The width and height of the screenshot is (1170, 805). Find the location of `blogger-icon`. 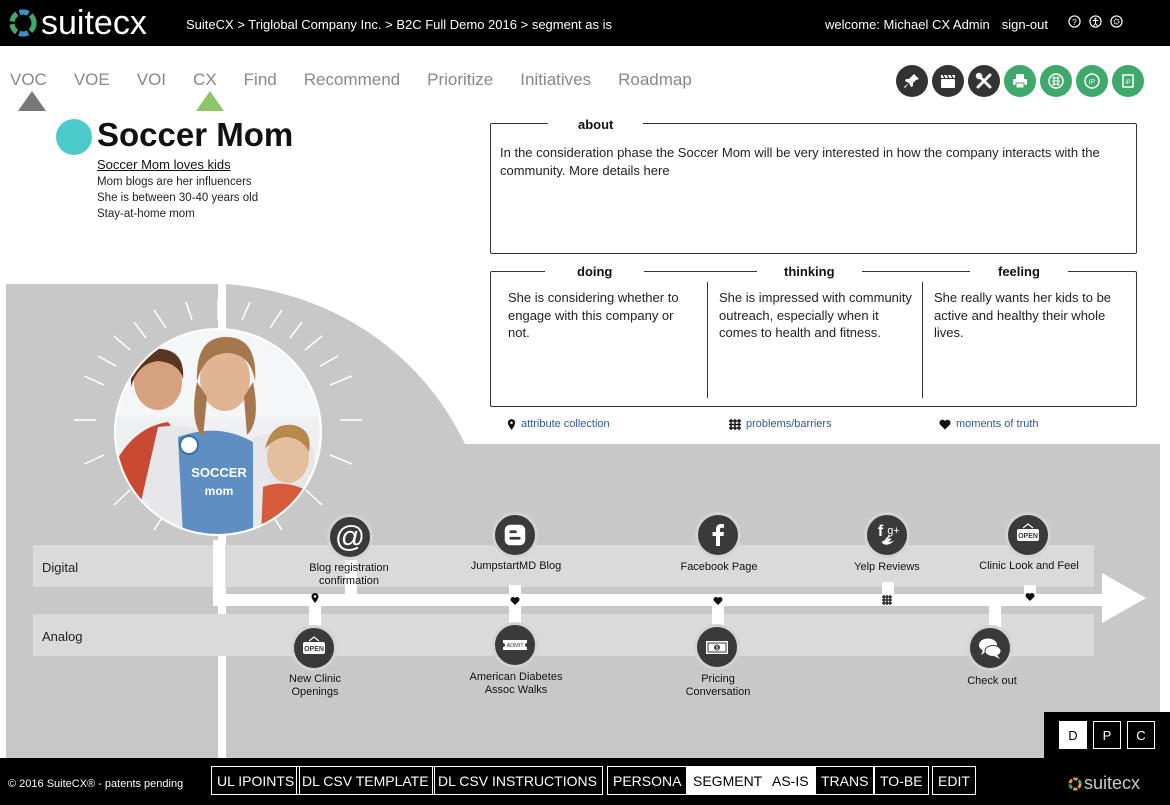

blogger-icon is located at coordinates (515, 535).